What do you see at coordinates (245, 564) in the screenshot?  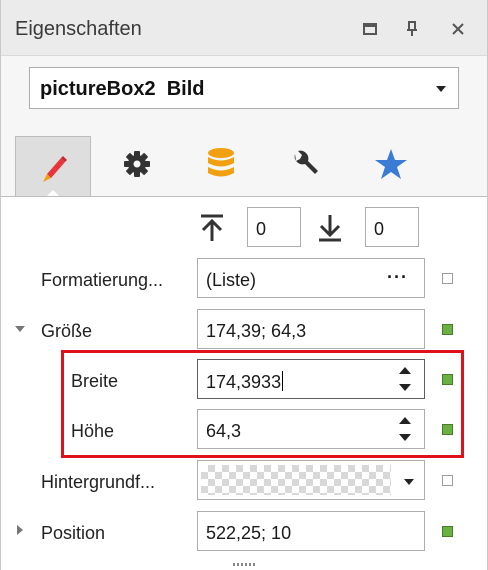 I see `resize-grip` at bounding box center [245, 564].